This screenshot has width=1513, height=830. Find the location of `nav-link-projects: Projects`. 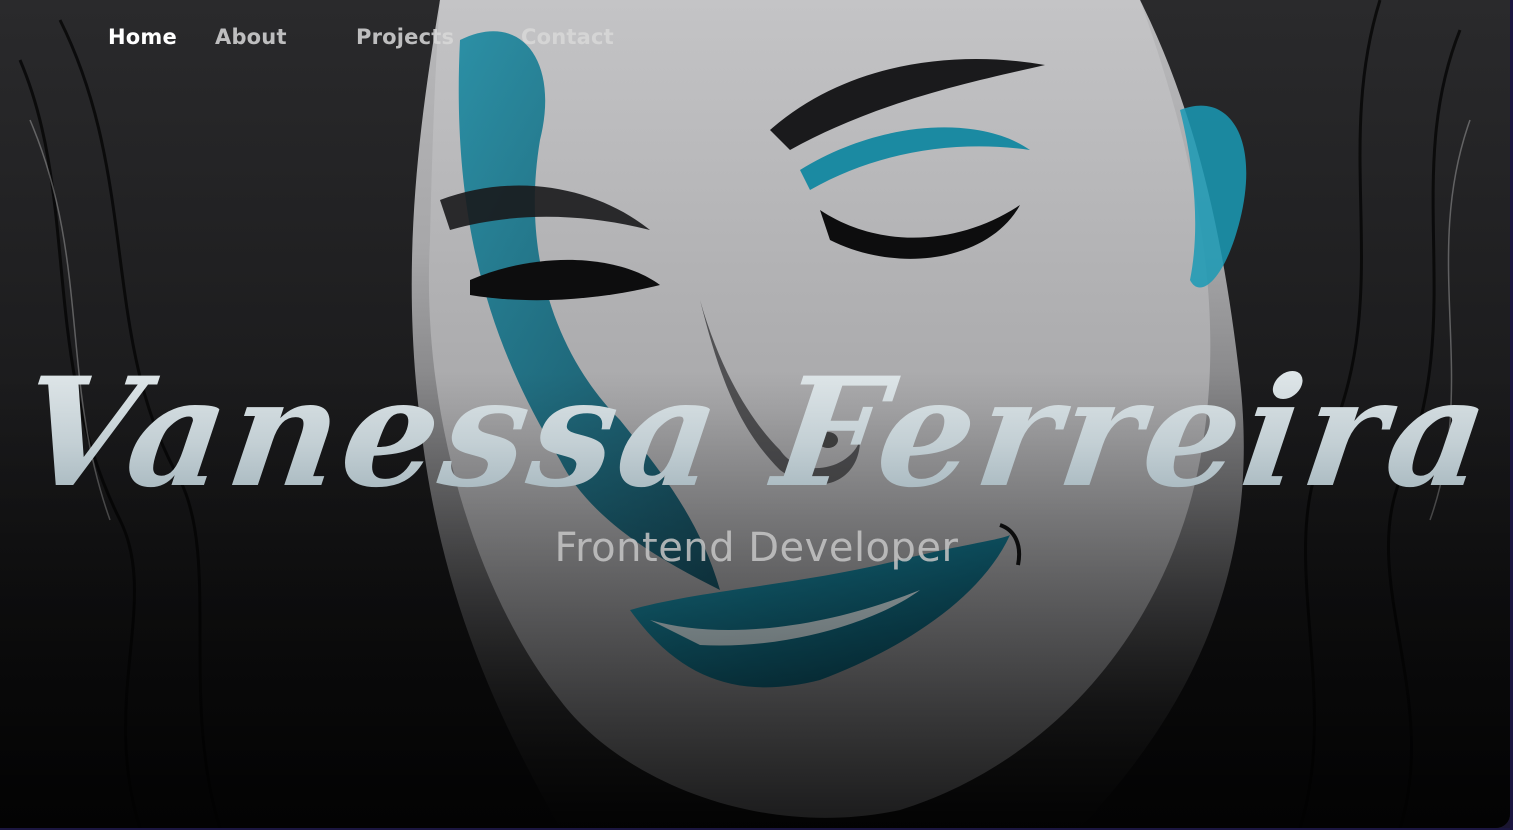

nav-link-projects: Projects is located at coordinates (405, 37).